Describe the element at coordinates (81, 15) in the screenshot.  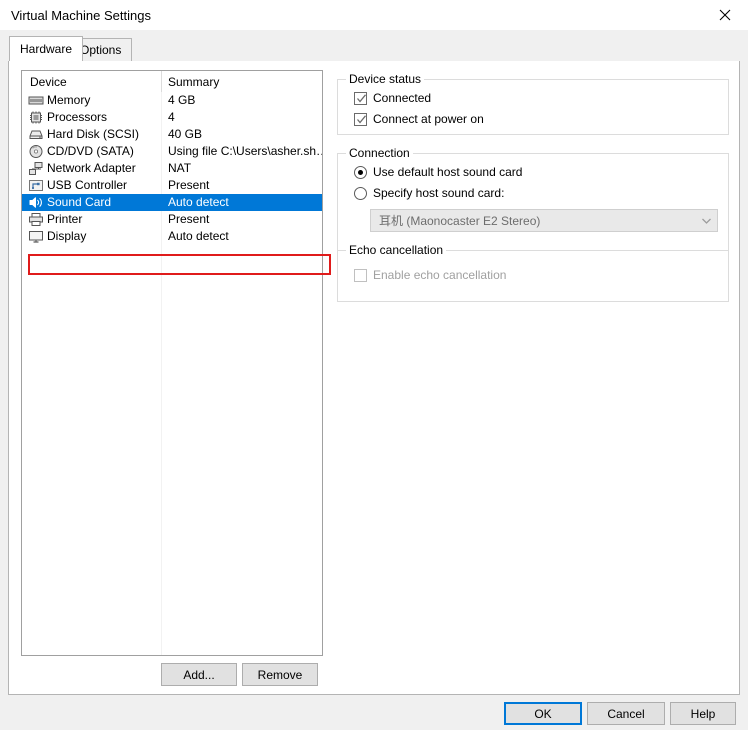
I see `window-title: Virtual Machine Settings` at that location.